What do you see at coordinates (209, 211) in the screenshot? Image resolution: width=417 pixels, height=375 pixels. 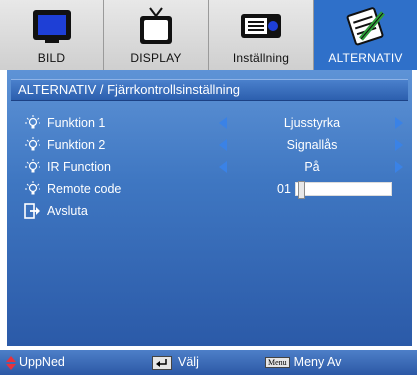 I see `menu-row-avsluta: Avsluta` at bounding box center [209, 211].